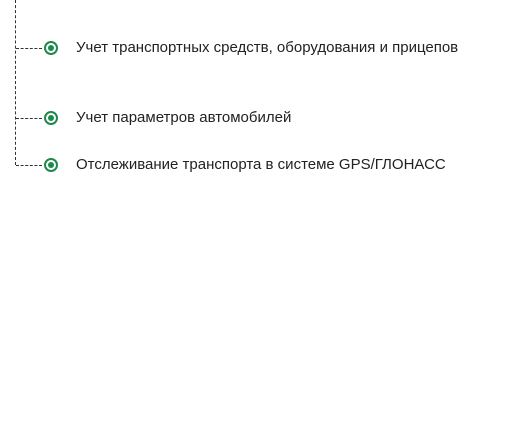  I want to click on tree-item-label: Учет параметров автомобилей, so click(296, 118).